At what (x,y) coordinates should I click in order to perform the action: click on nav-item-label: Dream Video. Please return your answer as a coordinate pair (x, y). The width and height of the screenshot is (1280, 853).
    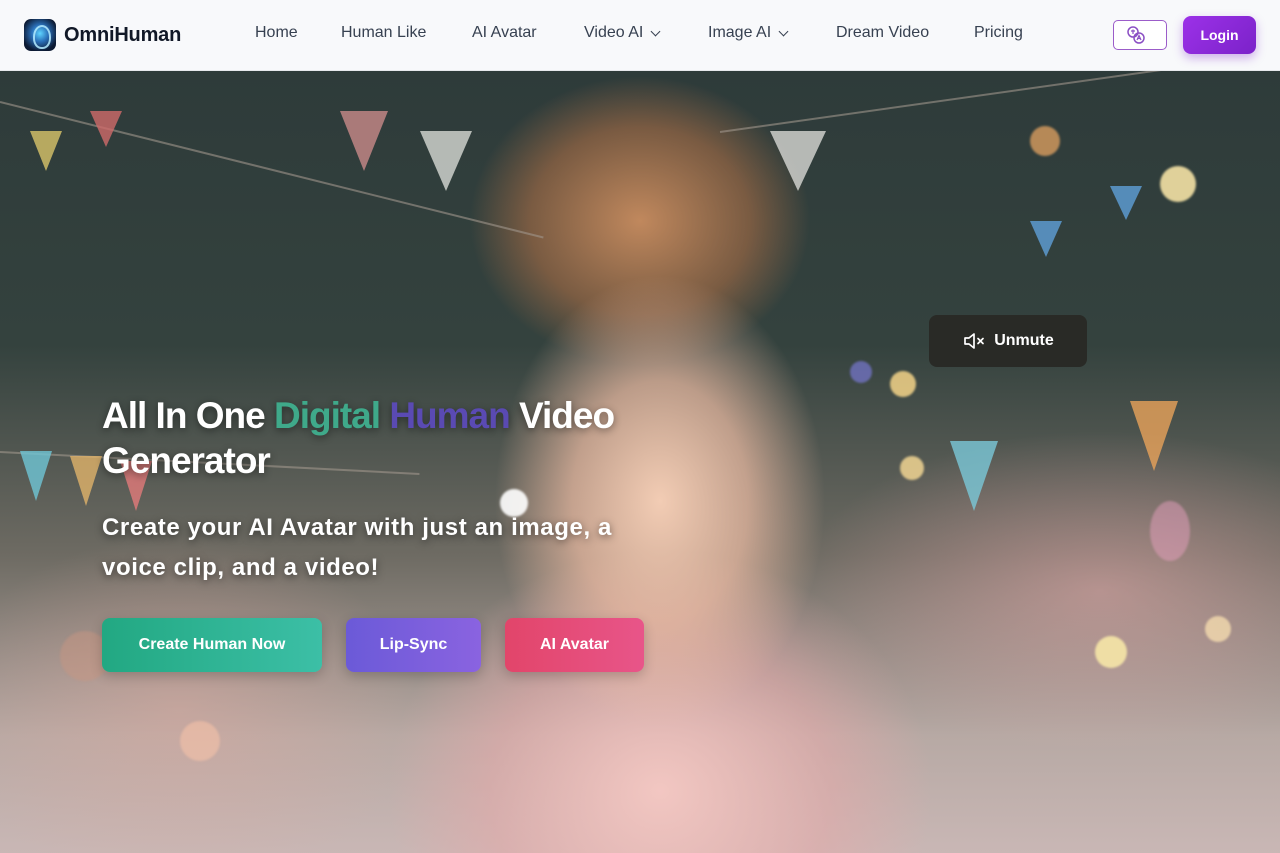
    Looking at the image, I should click on (883, 32).